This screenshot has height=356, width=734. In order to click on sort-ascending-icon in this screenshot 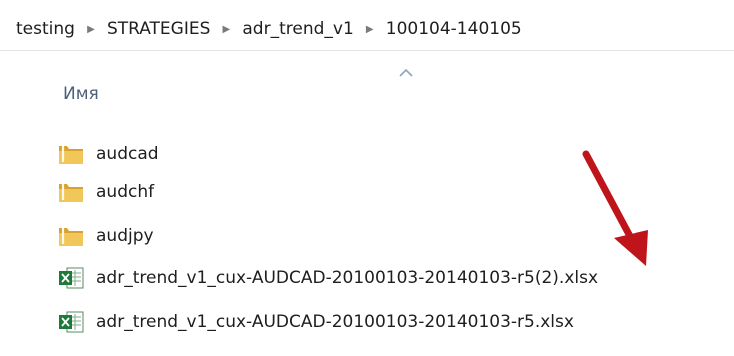, I will do `click(406, 72)`.